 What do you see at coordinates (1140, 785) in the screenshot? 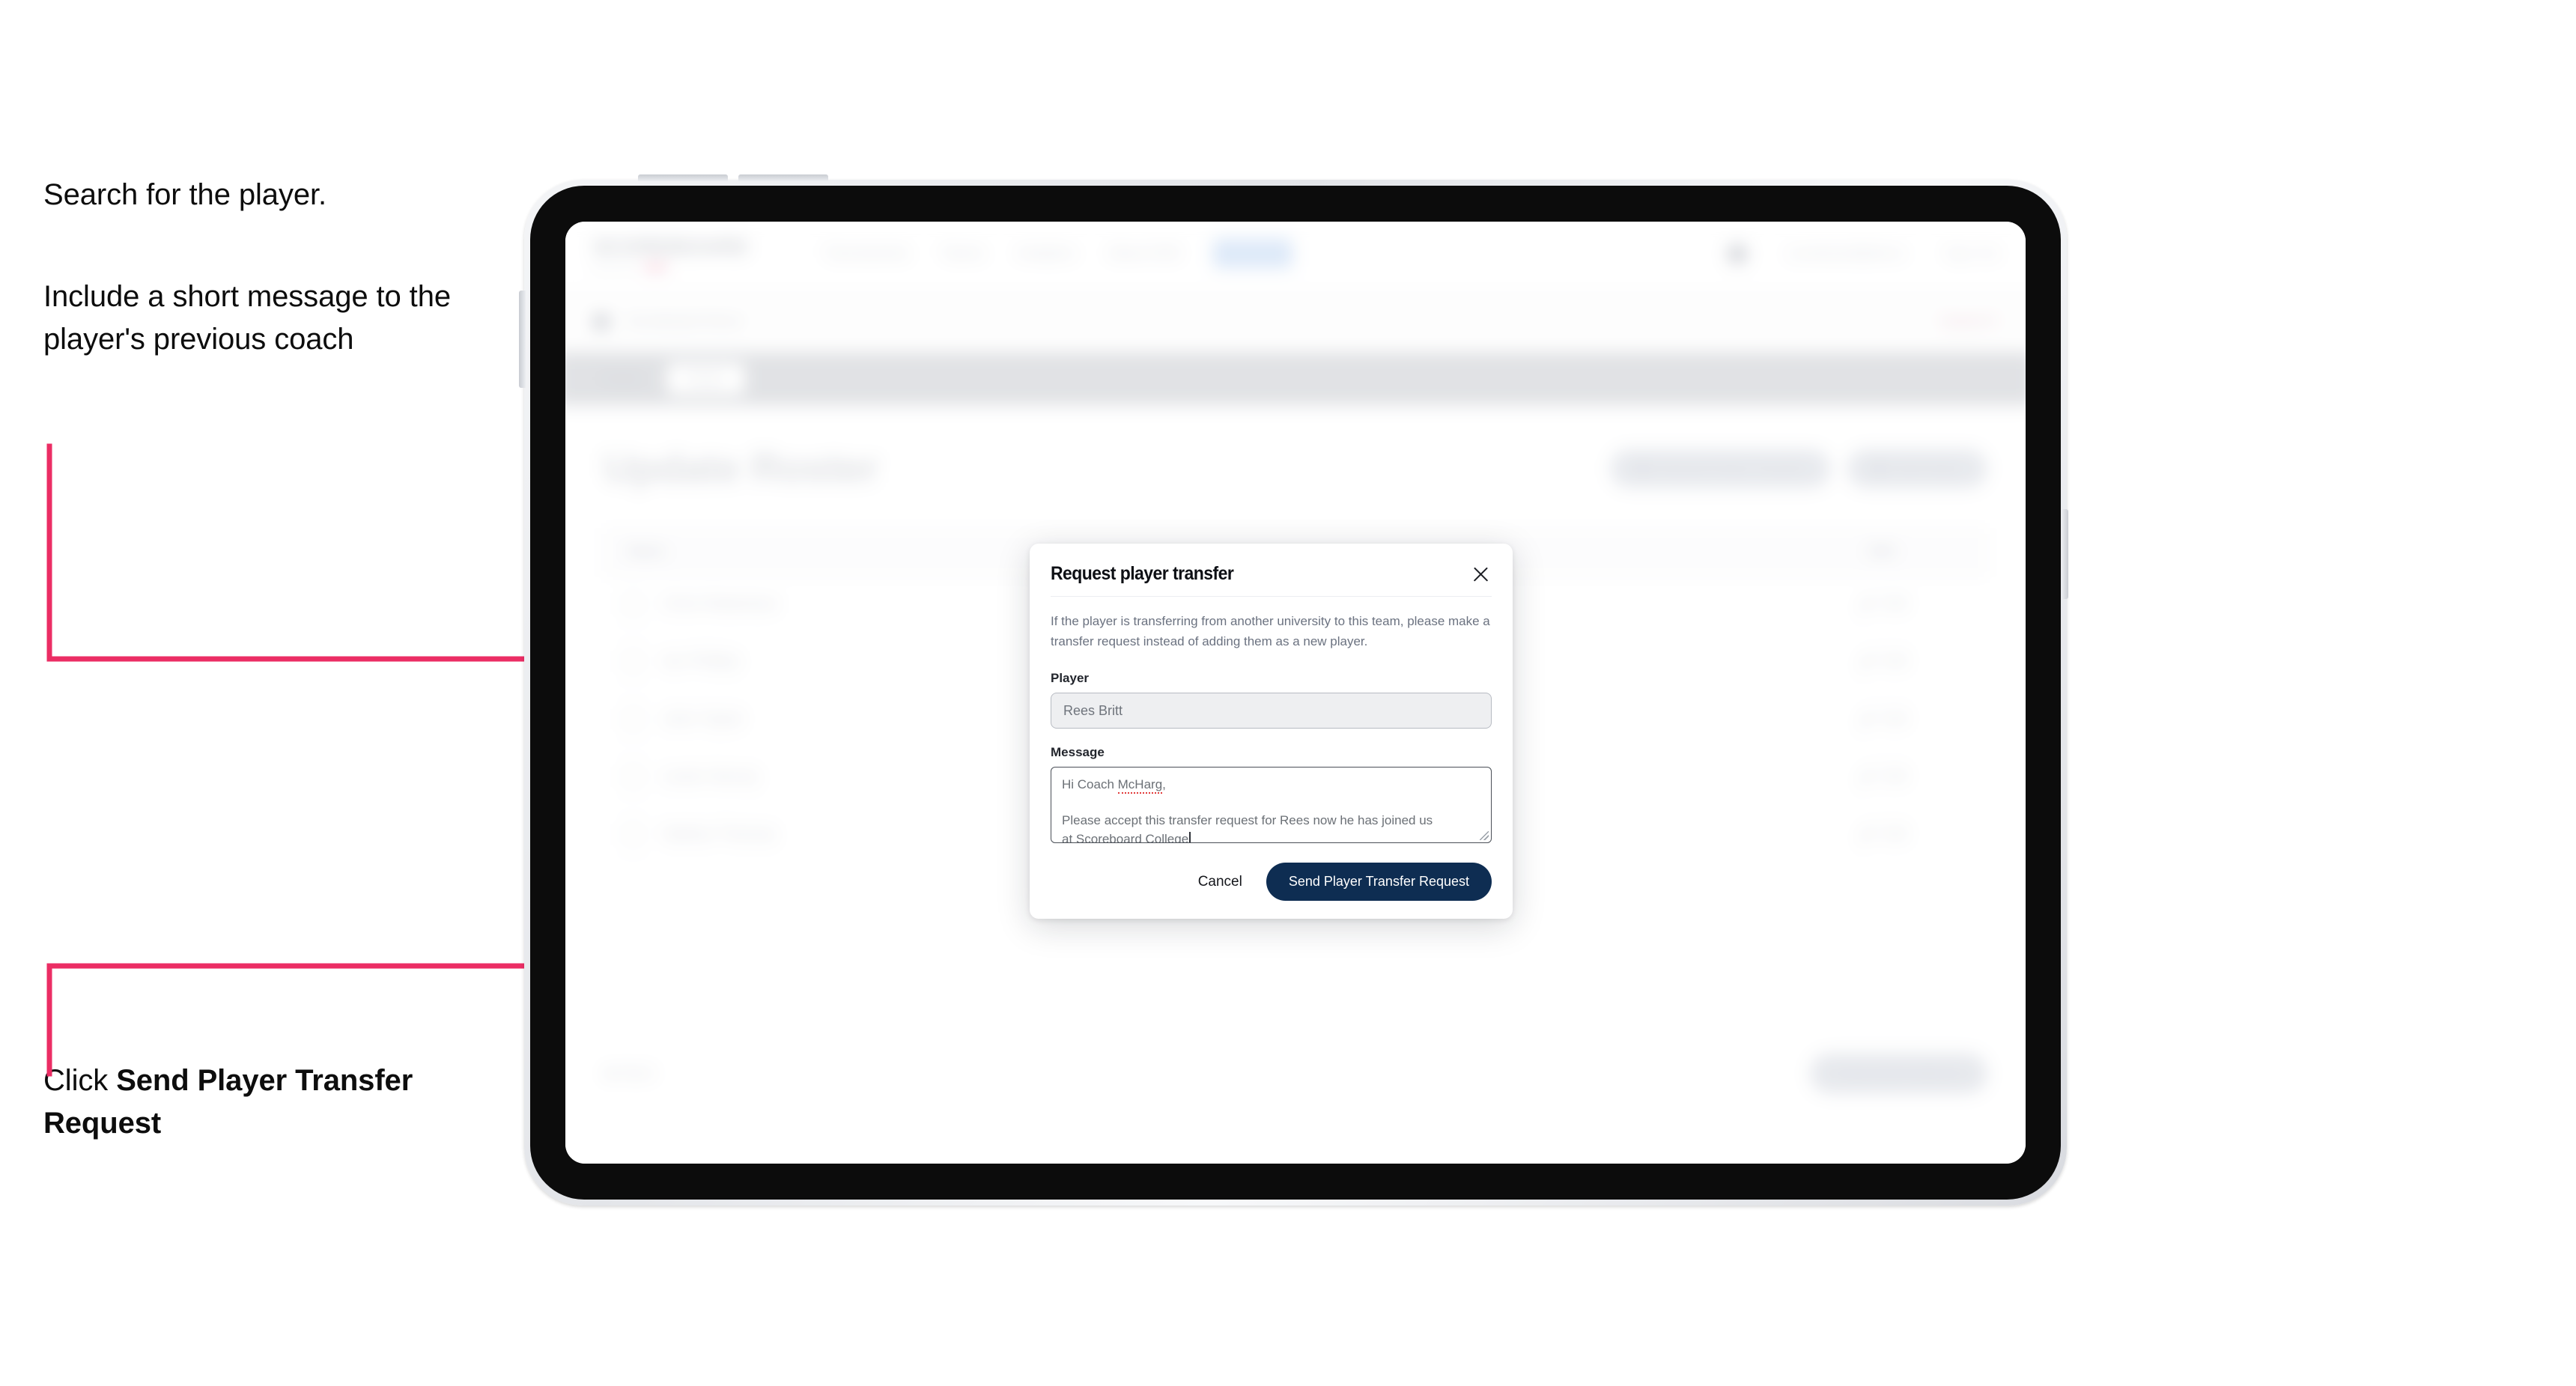
I see `message-misspelled-word: McHarg` at bounding box center [1140, 785].